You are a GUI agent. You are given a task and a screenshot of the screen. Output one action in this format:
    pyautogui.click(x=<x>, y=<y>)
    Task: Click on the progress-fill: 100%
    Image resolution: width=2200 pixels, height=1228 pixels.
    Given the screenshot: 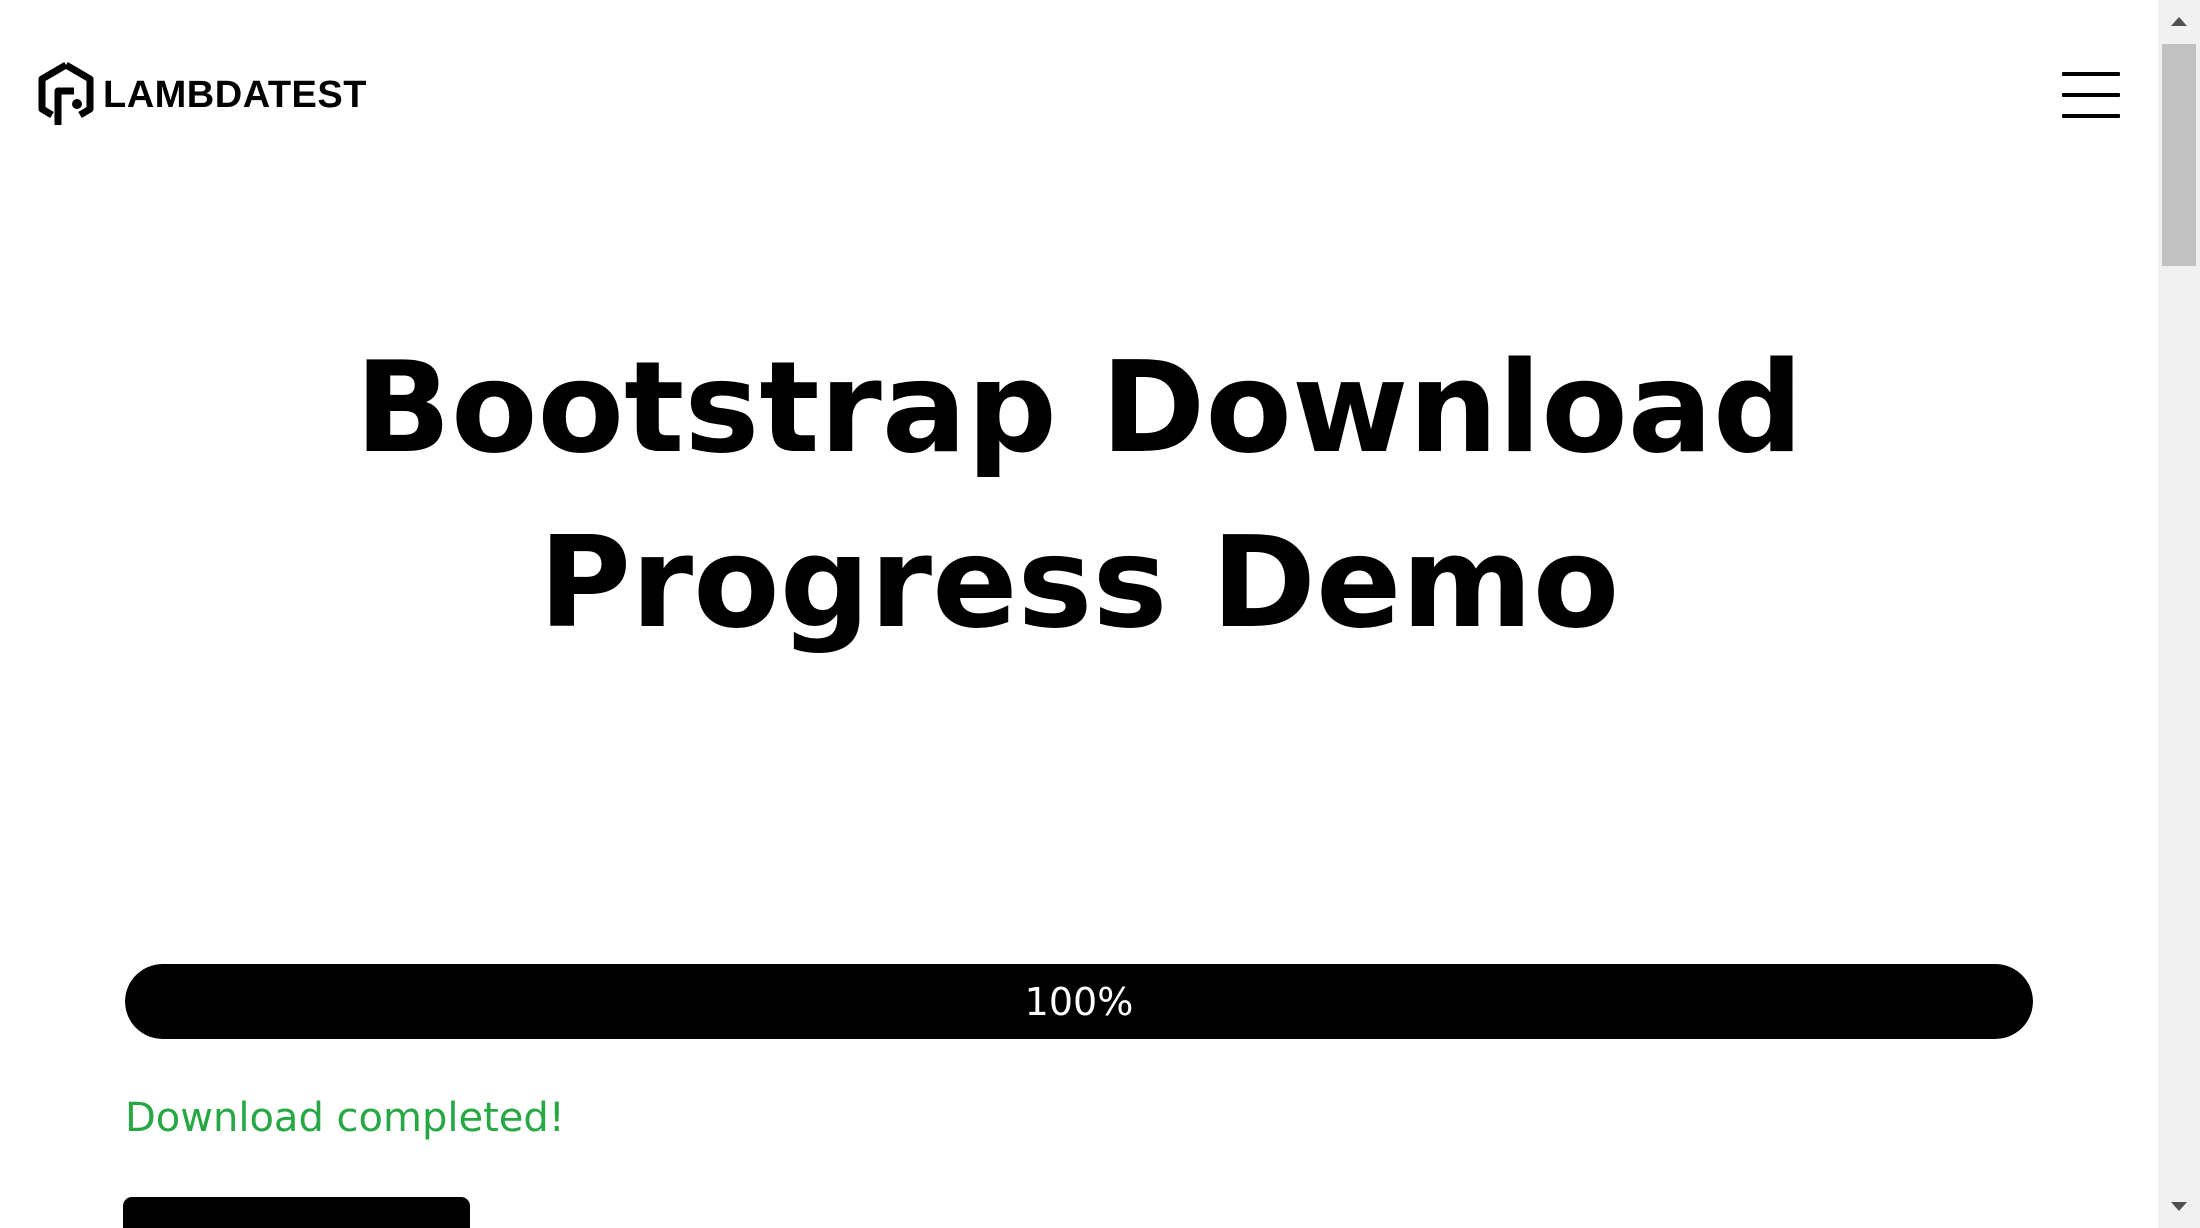 What is the action you would take?
    pyautogui.click(x=1079, y=1001)
    